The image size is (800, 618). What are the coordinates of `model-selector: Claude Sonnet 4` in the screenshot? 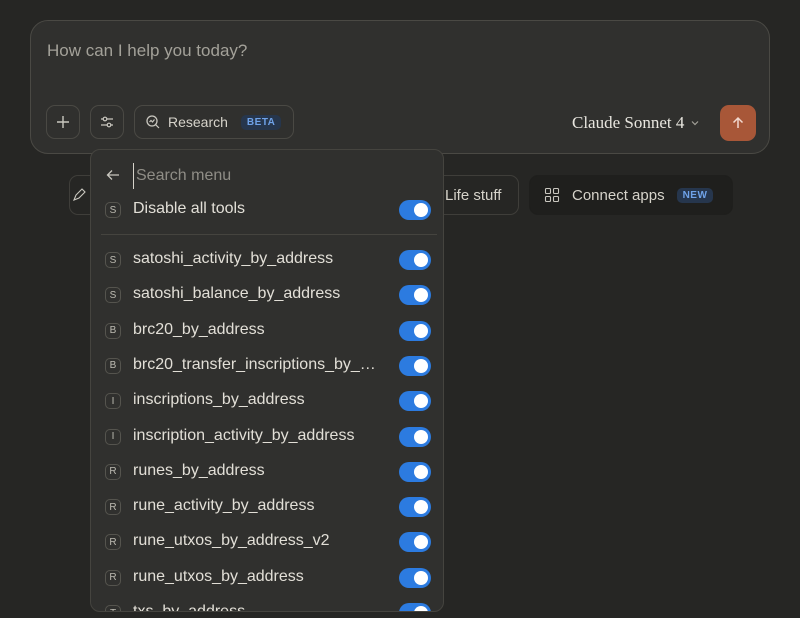 It's located at (636, 123).